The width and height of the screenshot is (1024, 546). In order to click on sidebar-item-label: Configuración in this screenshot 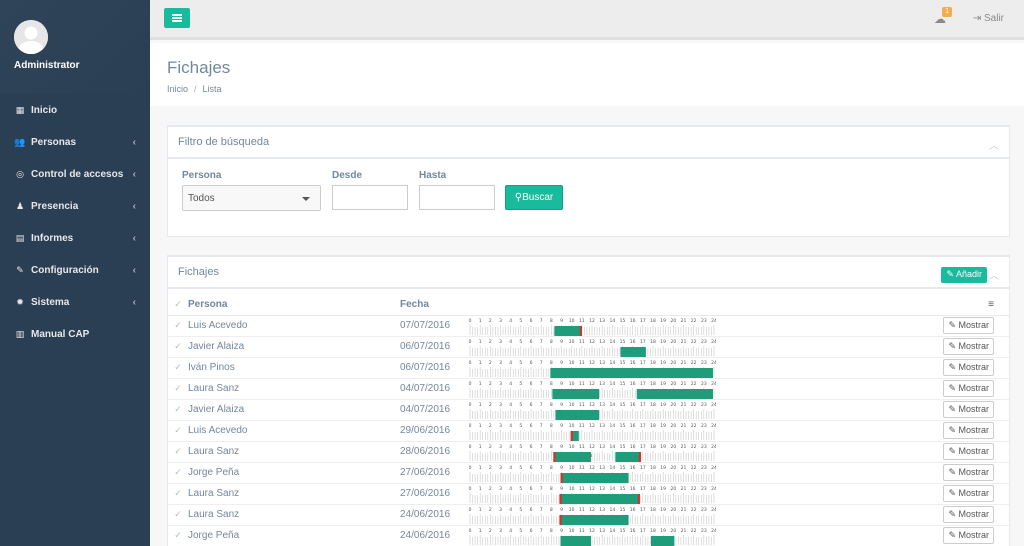, I will do `click(65, 270)`.